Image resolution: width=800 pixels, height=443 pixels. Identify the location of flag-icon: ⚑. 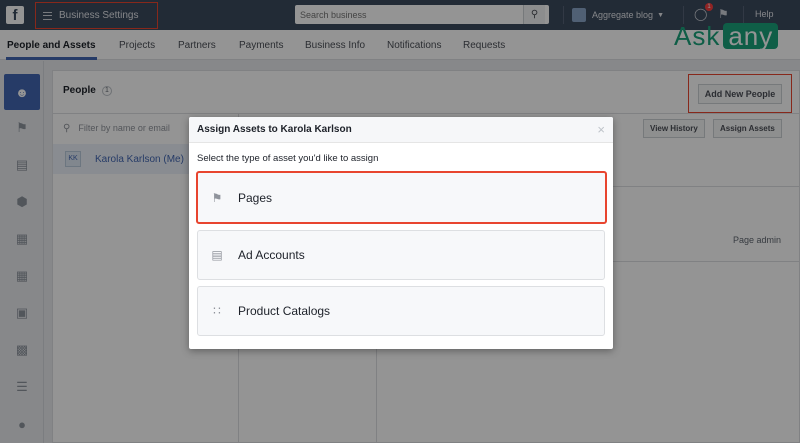
(217, 197).